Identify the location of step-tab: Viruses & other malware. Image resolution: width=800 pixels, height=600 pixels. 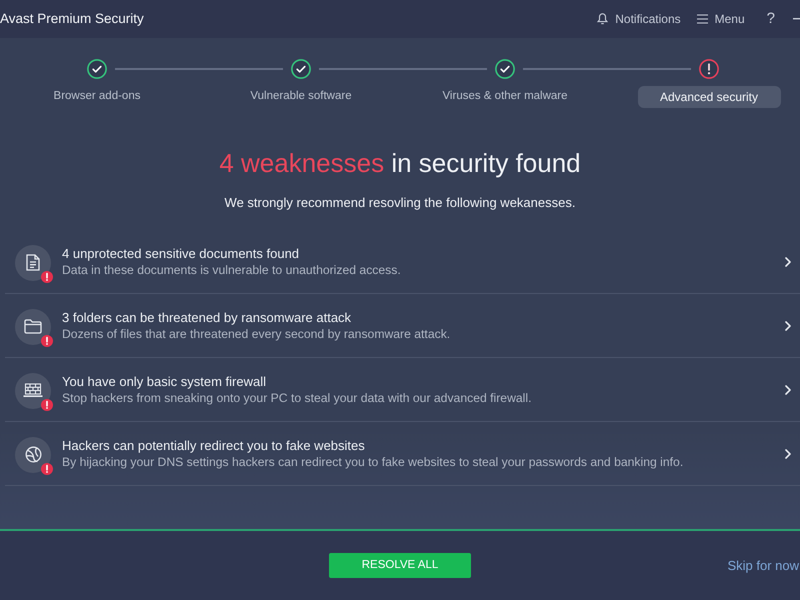
(505, 97).